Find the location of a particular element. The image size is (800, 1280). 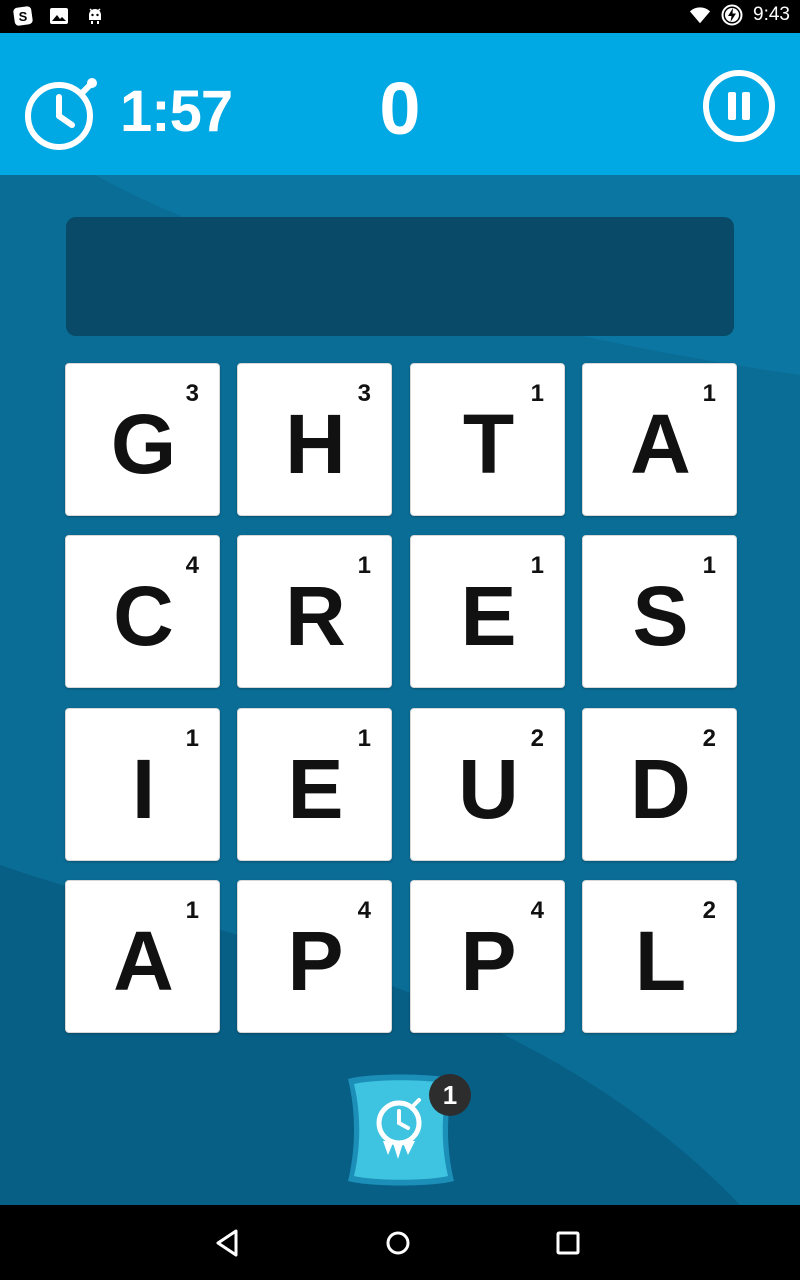

powerup-count-badge: 1 is located at coordinates (450, 1095).